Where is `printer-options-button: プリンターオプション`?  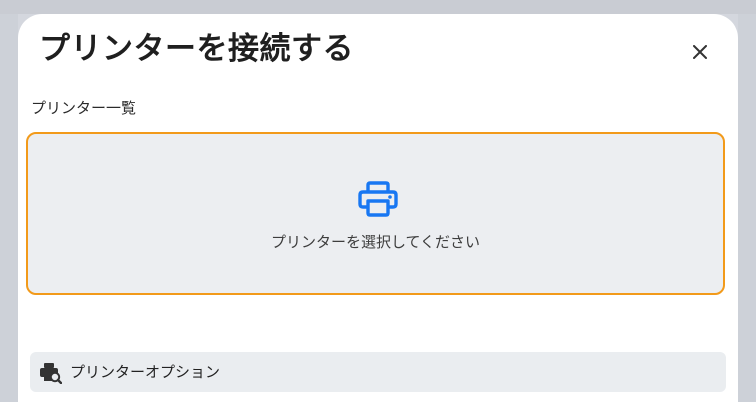
printer-options-button: プリンターオプション is located at coordinates (378, 372).